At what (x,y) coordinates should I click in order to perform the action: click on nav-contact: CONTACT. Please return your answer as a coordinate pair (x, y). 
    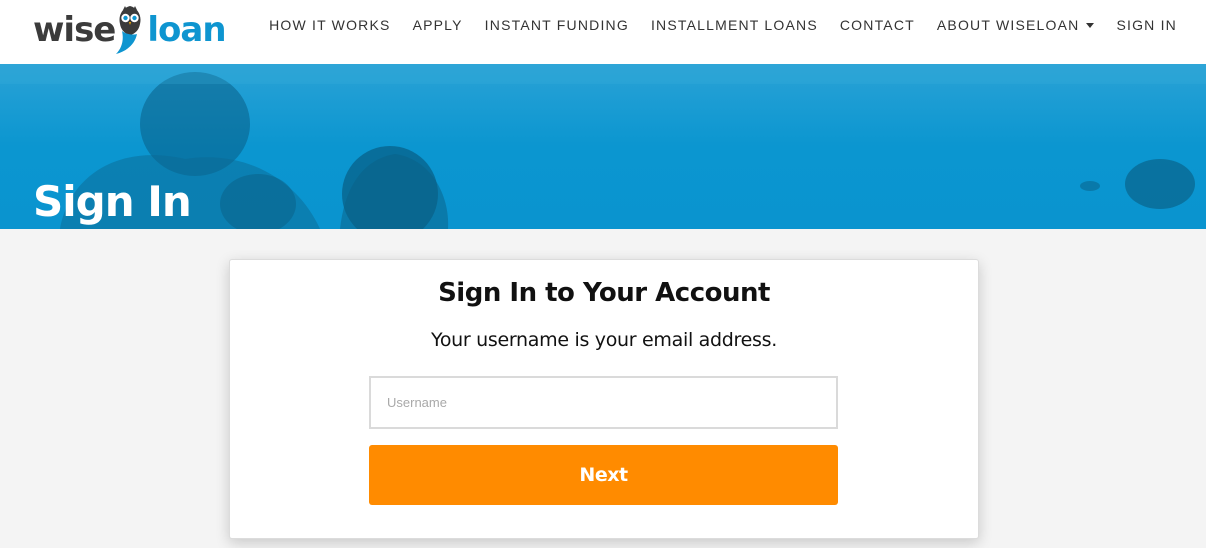
    Looking at the image, I should click on (877, 24).